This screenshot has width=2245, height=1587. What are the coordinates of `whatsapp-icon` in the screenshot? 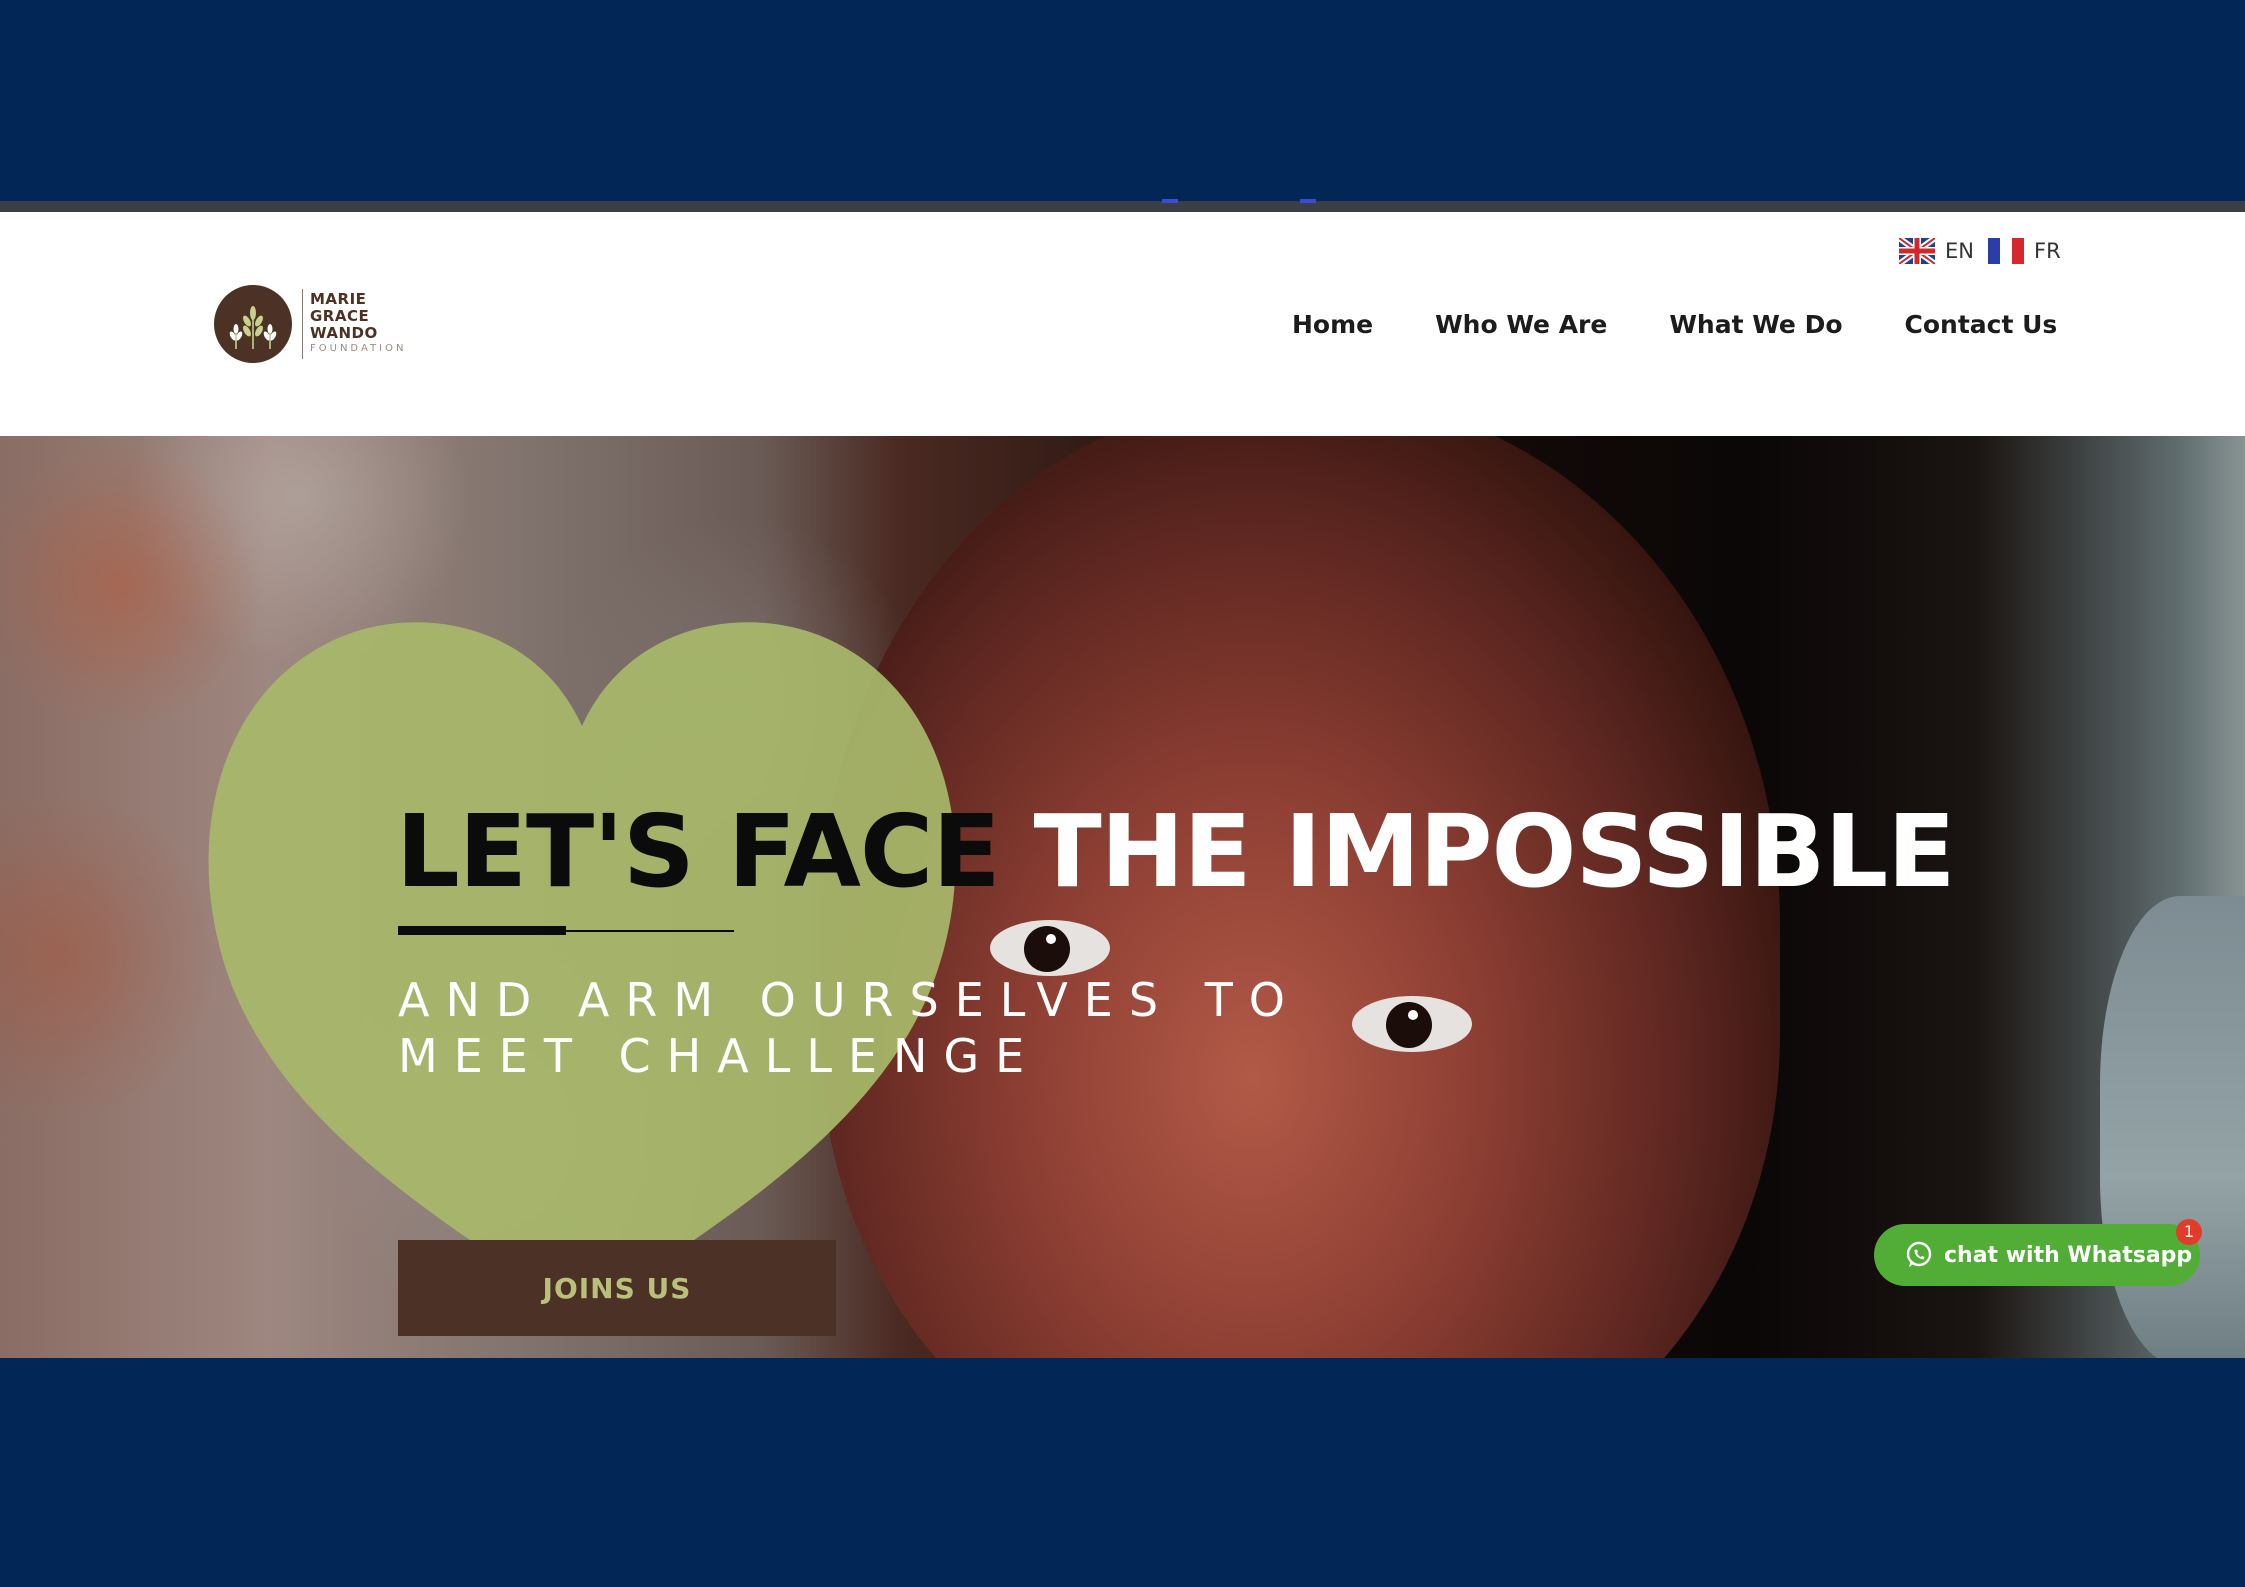 It's located at (1919, 1254).